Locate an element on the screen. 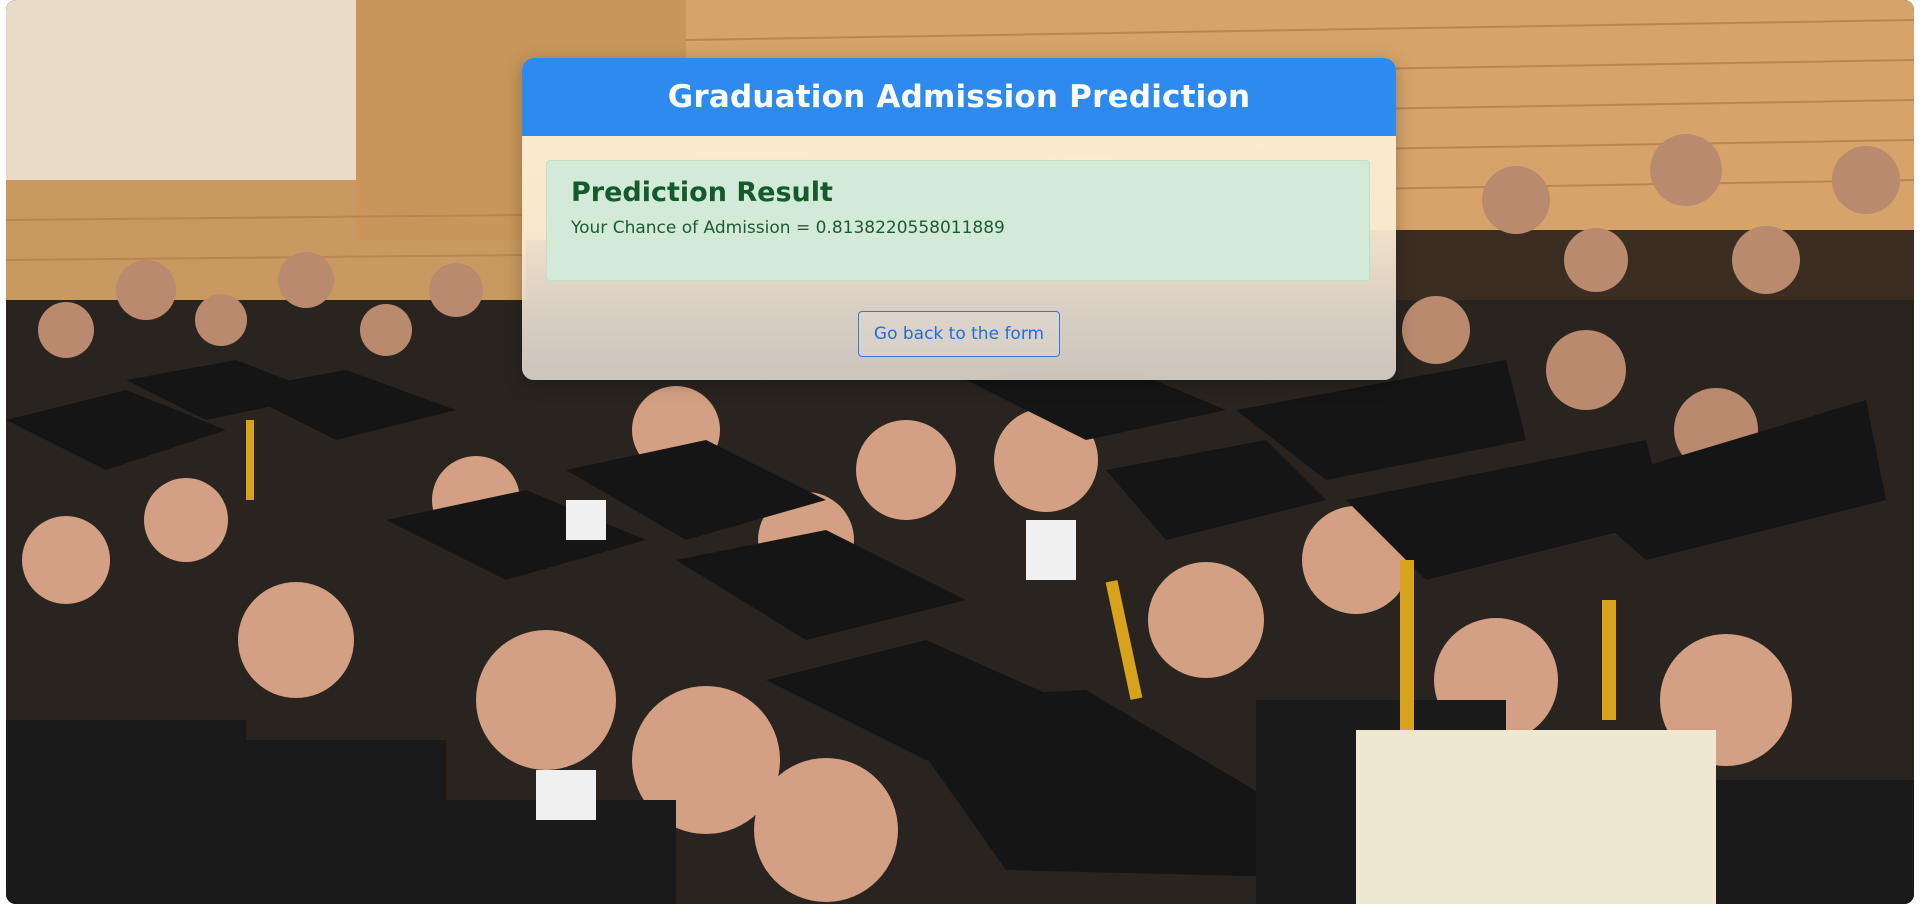 The image size is (1920, 904). back-to-form-button: Go back to the form is located at coordinates (959, 334).